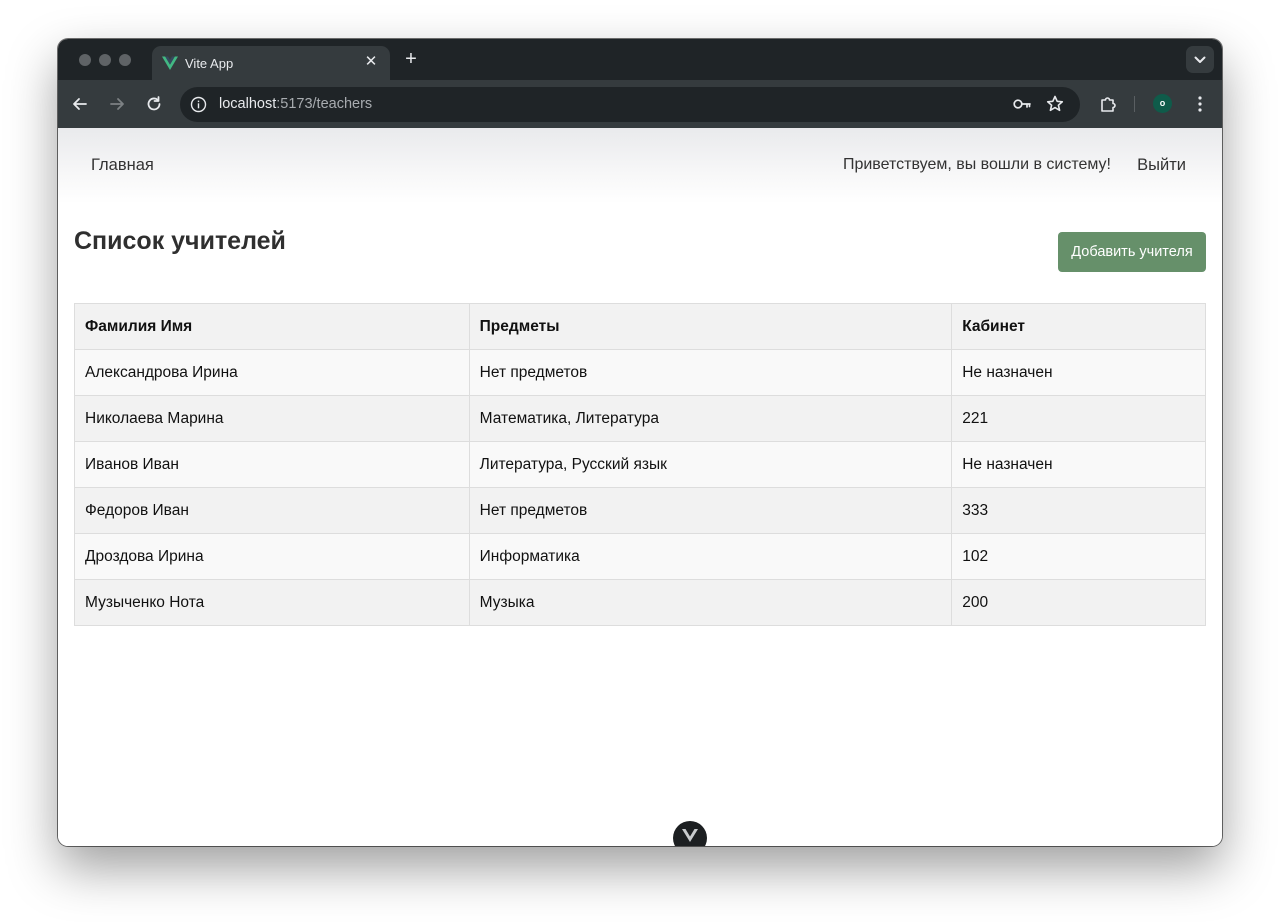 The height and width of the screenshot is (922, 1280). Describe the element at coordinates (1078, 556) in the screenshot. I see `cell-room: 102` at that location.